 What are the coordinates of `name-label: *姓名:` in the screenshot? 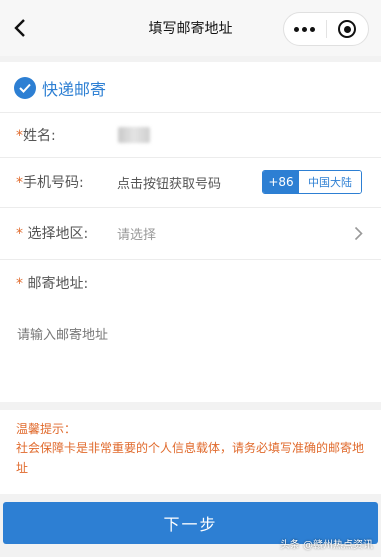 It's located at (36, 135).